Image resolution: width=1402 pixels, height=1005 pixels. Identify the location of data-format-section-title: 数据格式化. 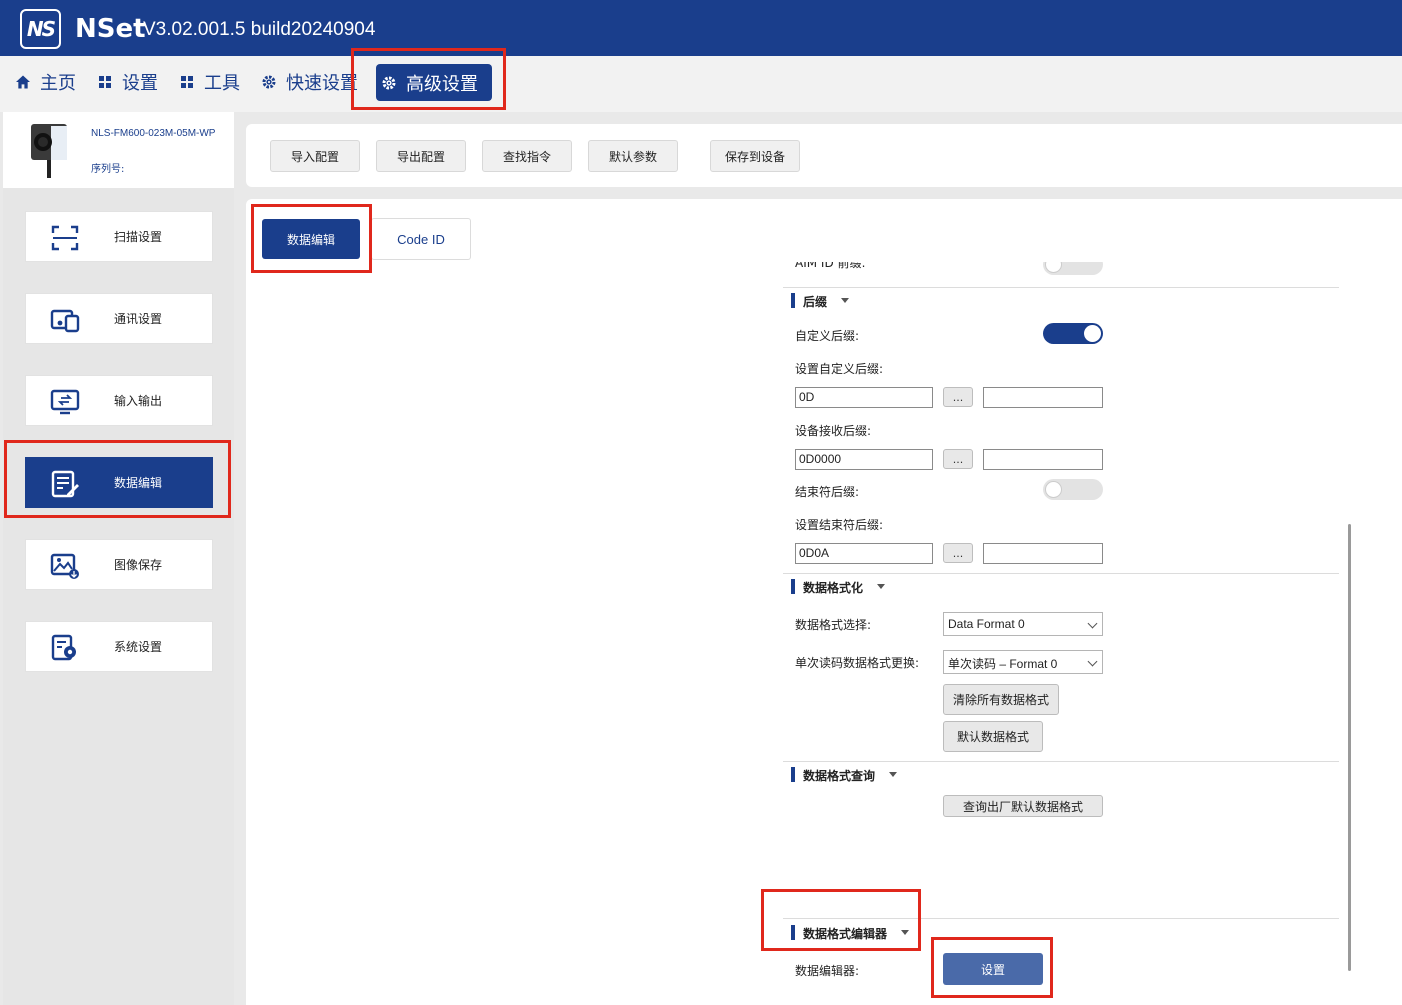
(833, 587).